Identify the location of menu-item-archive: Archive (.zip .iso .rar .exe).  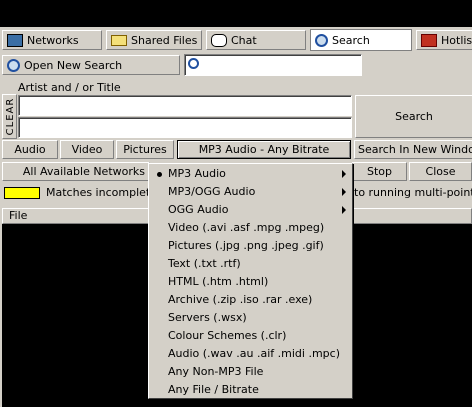
(250, 300).